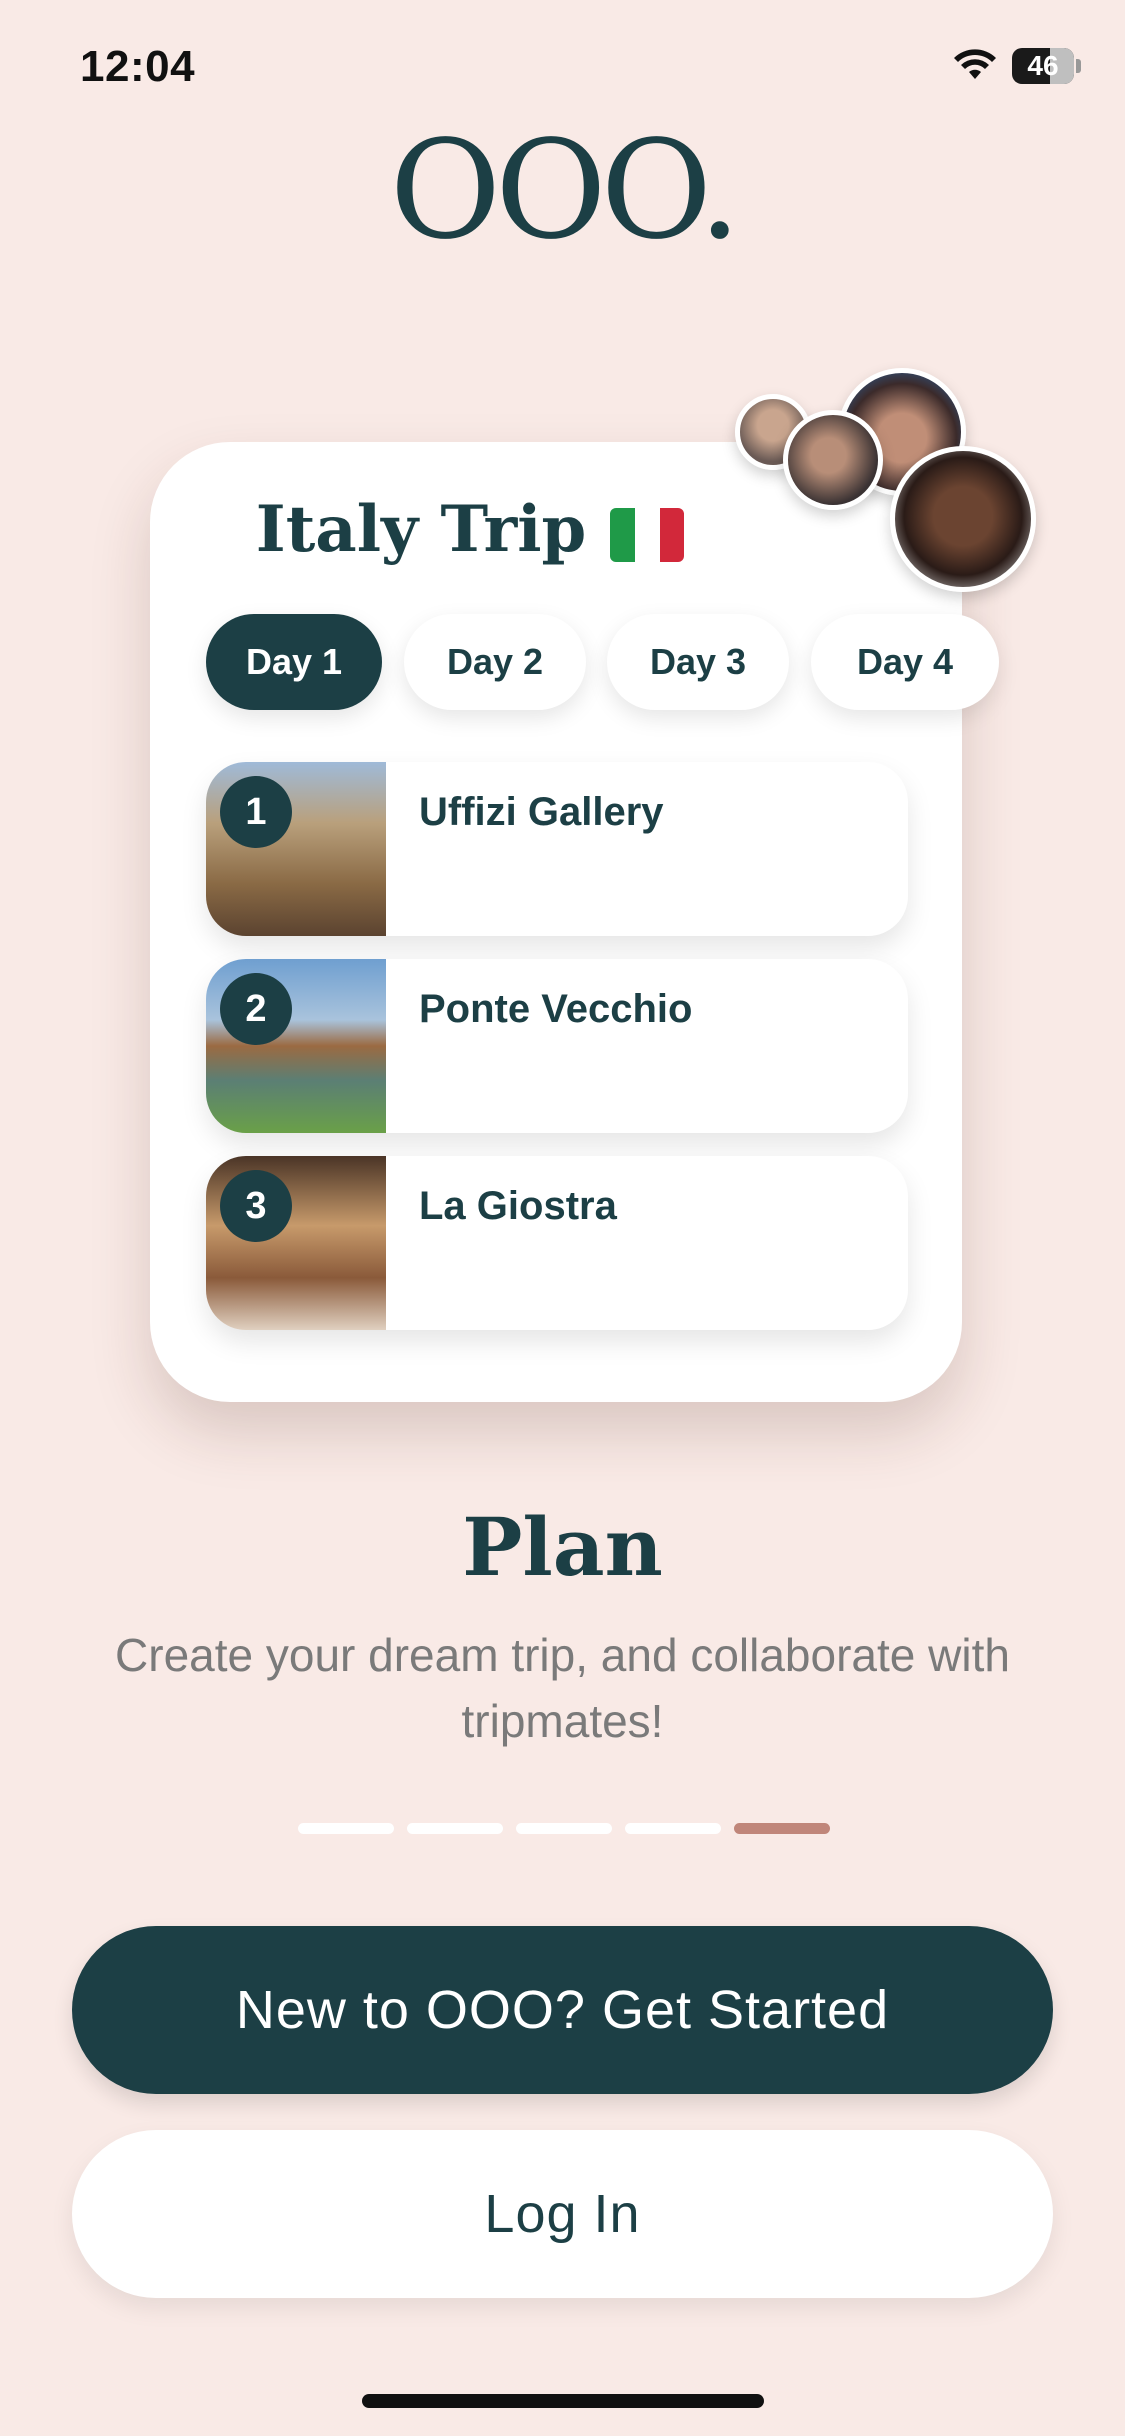  Describe the element at coordinates (565, 191) in the screenshot. I see `app-logo: OOO.` at that location.